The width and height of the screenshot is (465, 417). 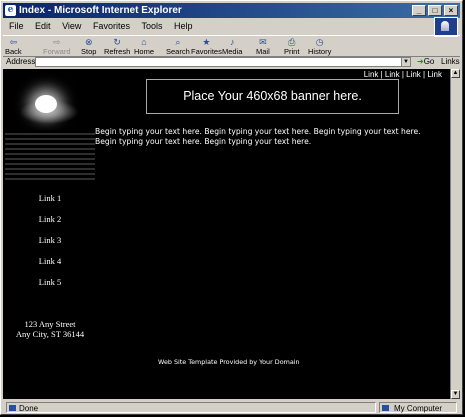 What do you see at coordinates (13, 51) in the screenshot?
I see `toolbar-label: Back` at bounding box center [13, 51].